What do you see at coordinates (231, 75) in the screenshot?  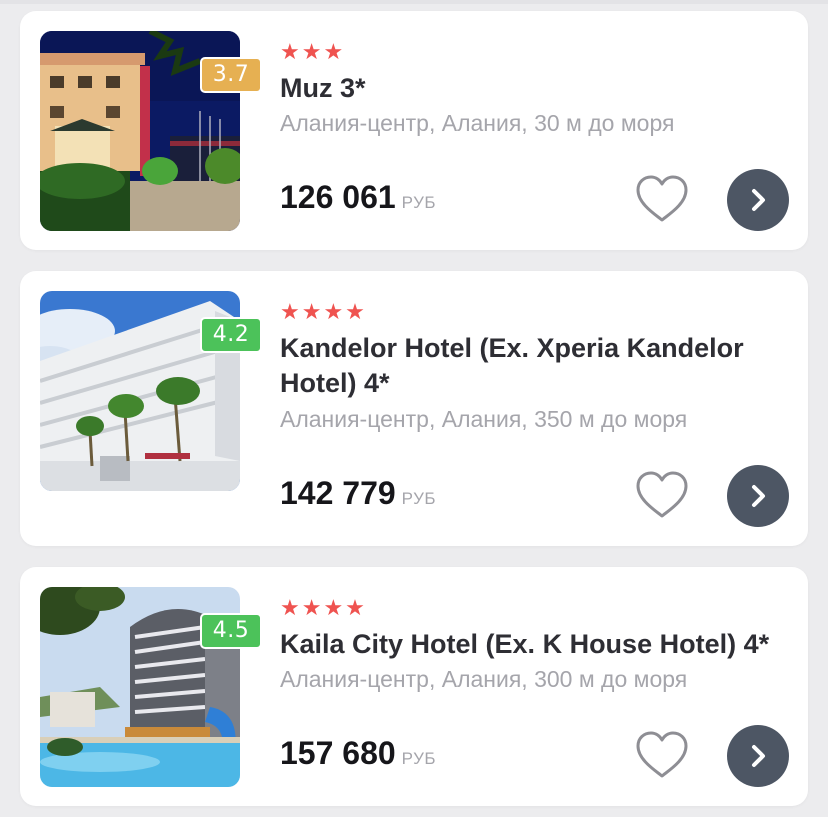 I see `rating-badge: 3.7` at bounding box center [231, 75].